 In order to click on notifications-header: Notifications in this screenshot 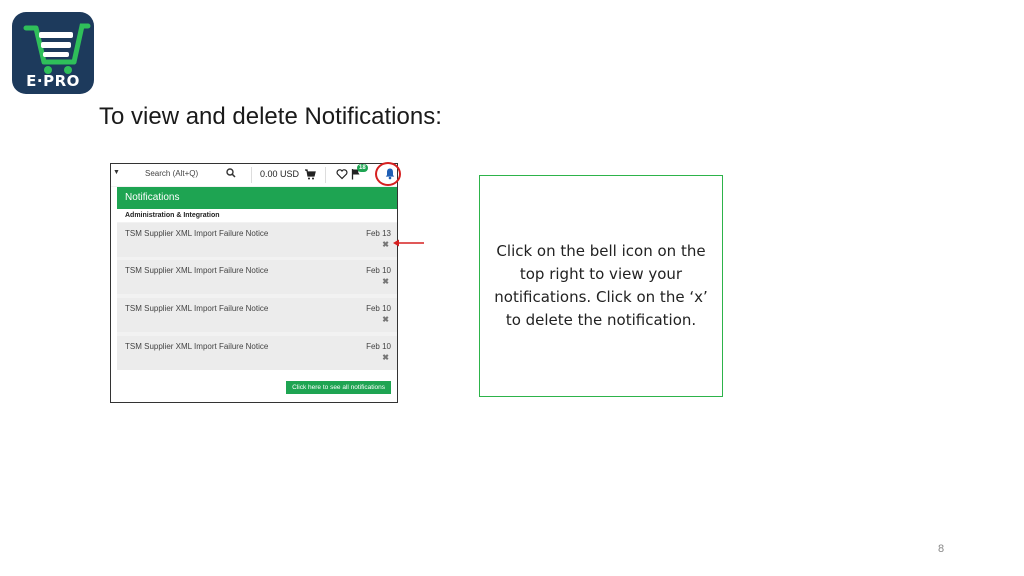, I will do `click(257, 198)`.